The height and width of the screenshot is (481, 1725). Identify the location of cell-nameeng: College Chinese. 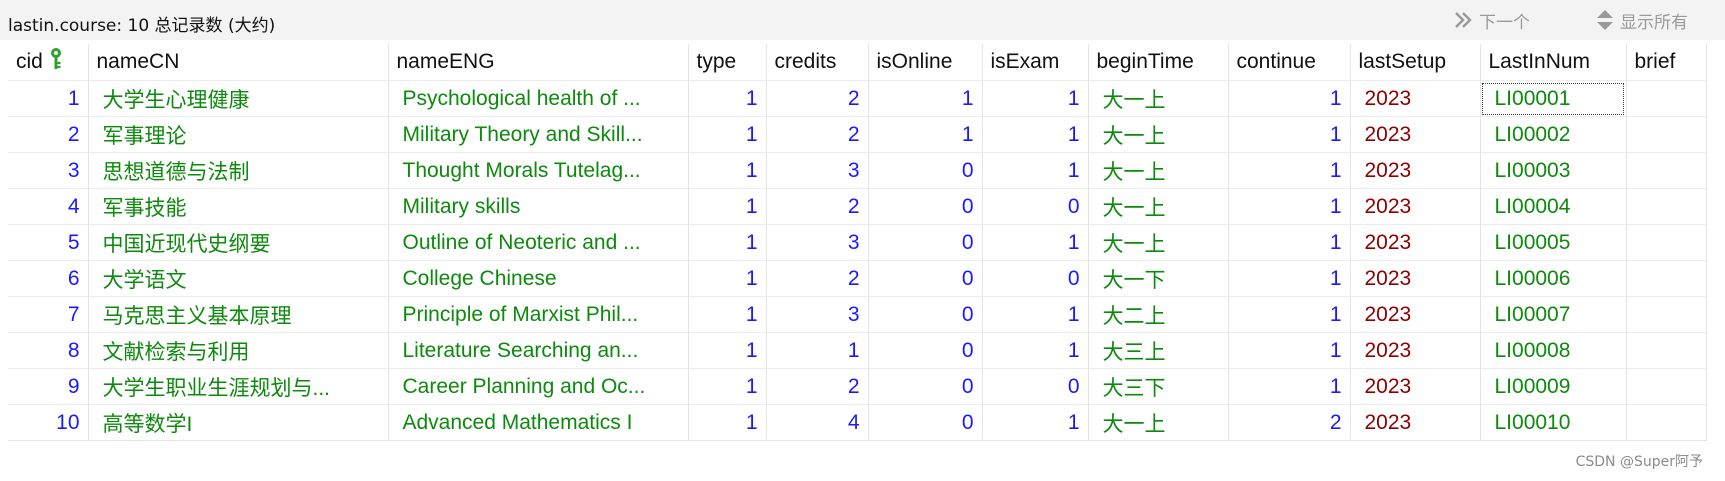
(538, 278).